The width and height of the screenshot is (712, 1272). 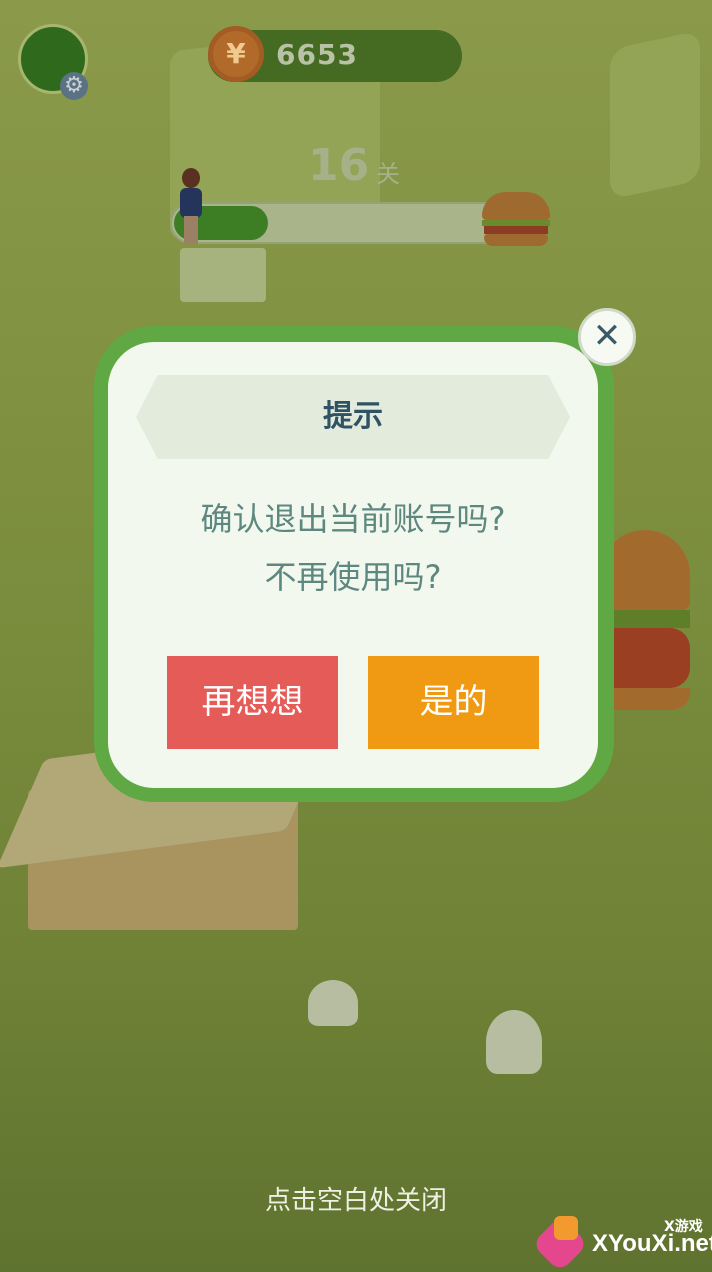 I want to click on gear-icon: ⚙, so click(x=74, y=86).